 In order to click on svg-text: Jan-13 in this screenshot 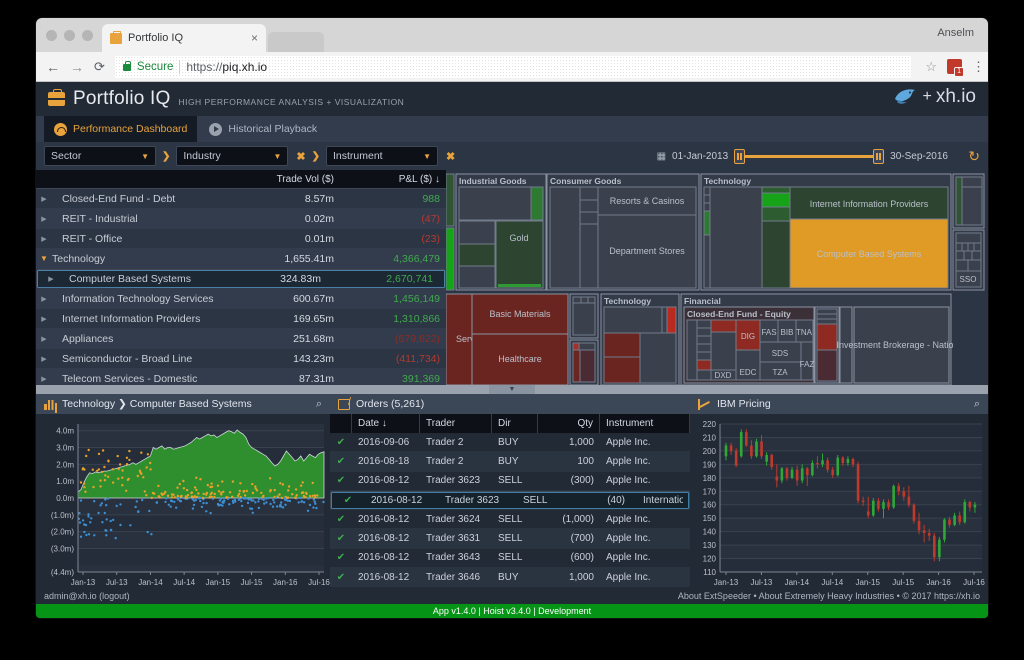, I will do `click(83, 582)`.